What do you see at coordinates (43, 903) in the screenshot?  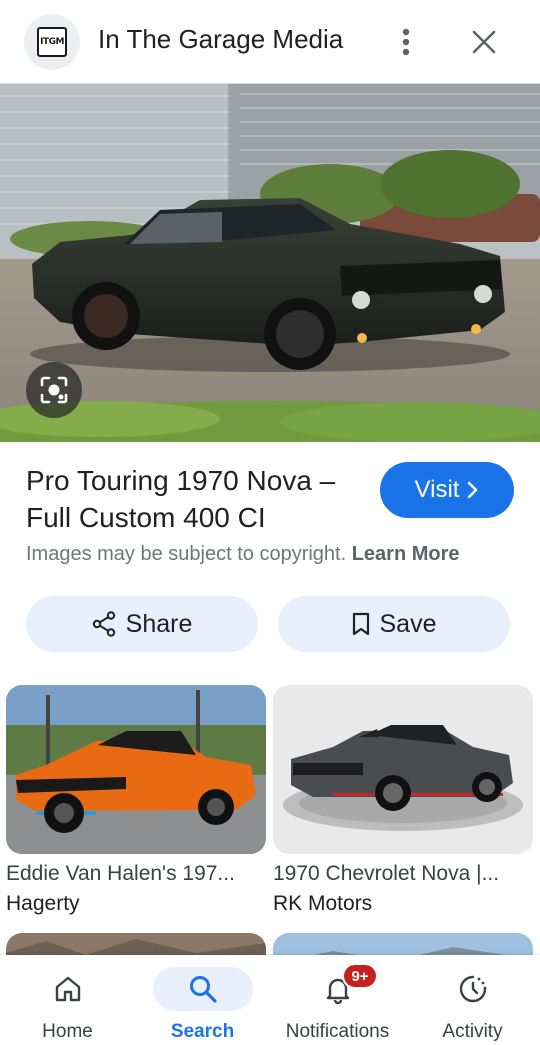 I see `related-source: Hagerty` at bounding box center [43, 903].